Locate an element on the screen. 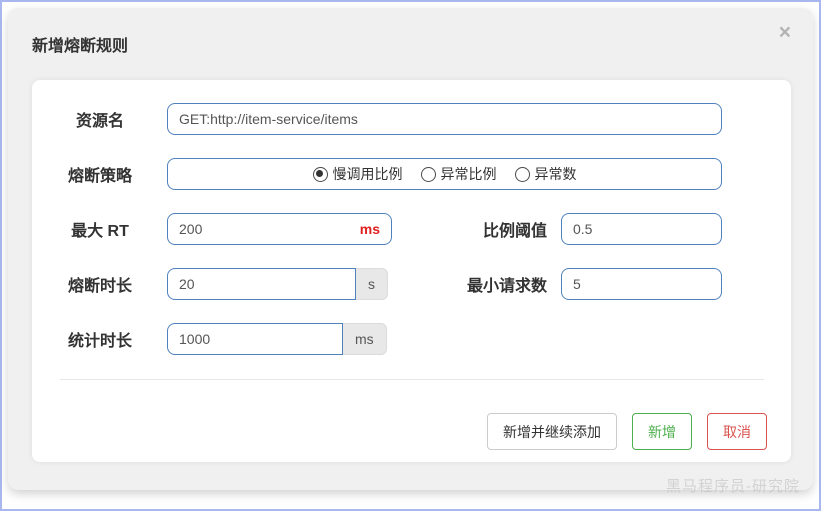 The height and width of the screenshot is (511, 821). break-duration-input is located at coordinates (261, 284).